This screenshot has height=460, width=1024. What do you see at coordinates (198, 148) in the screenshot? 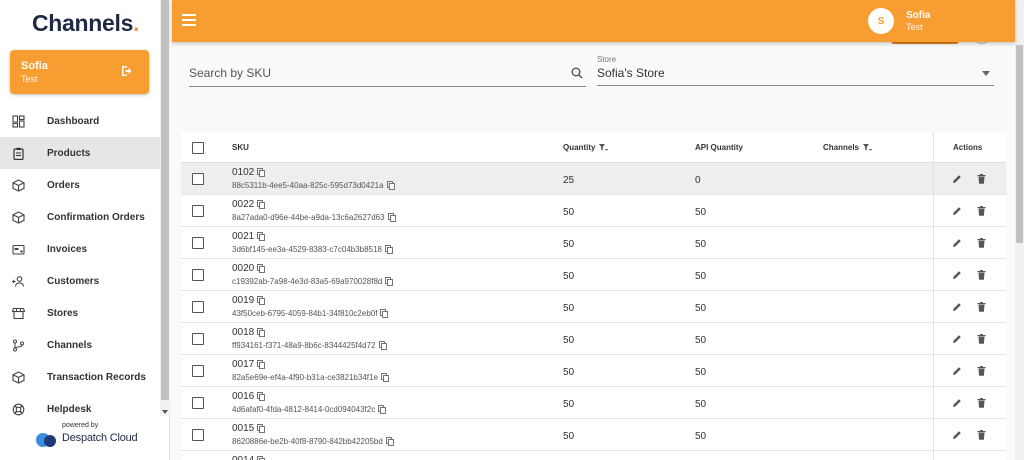
I see `select-all-checkbox` at bounding box center [198, 148].